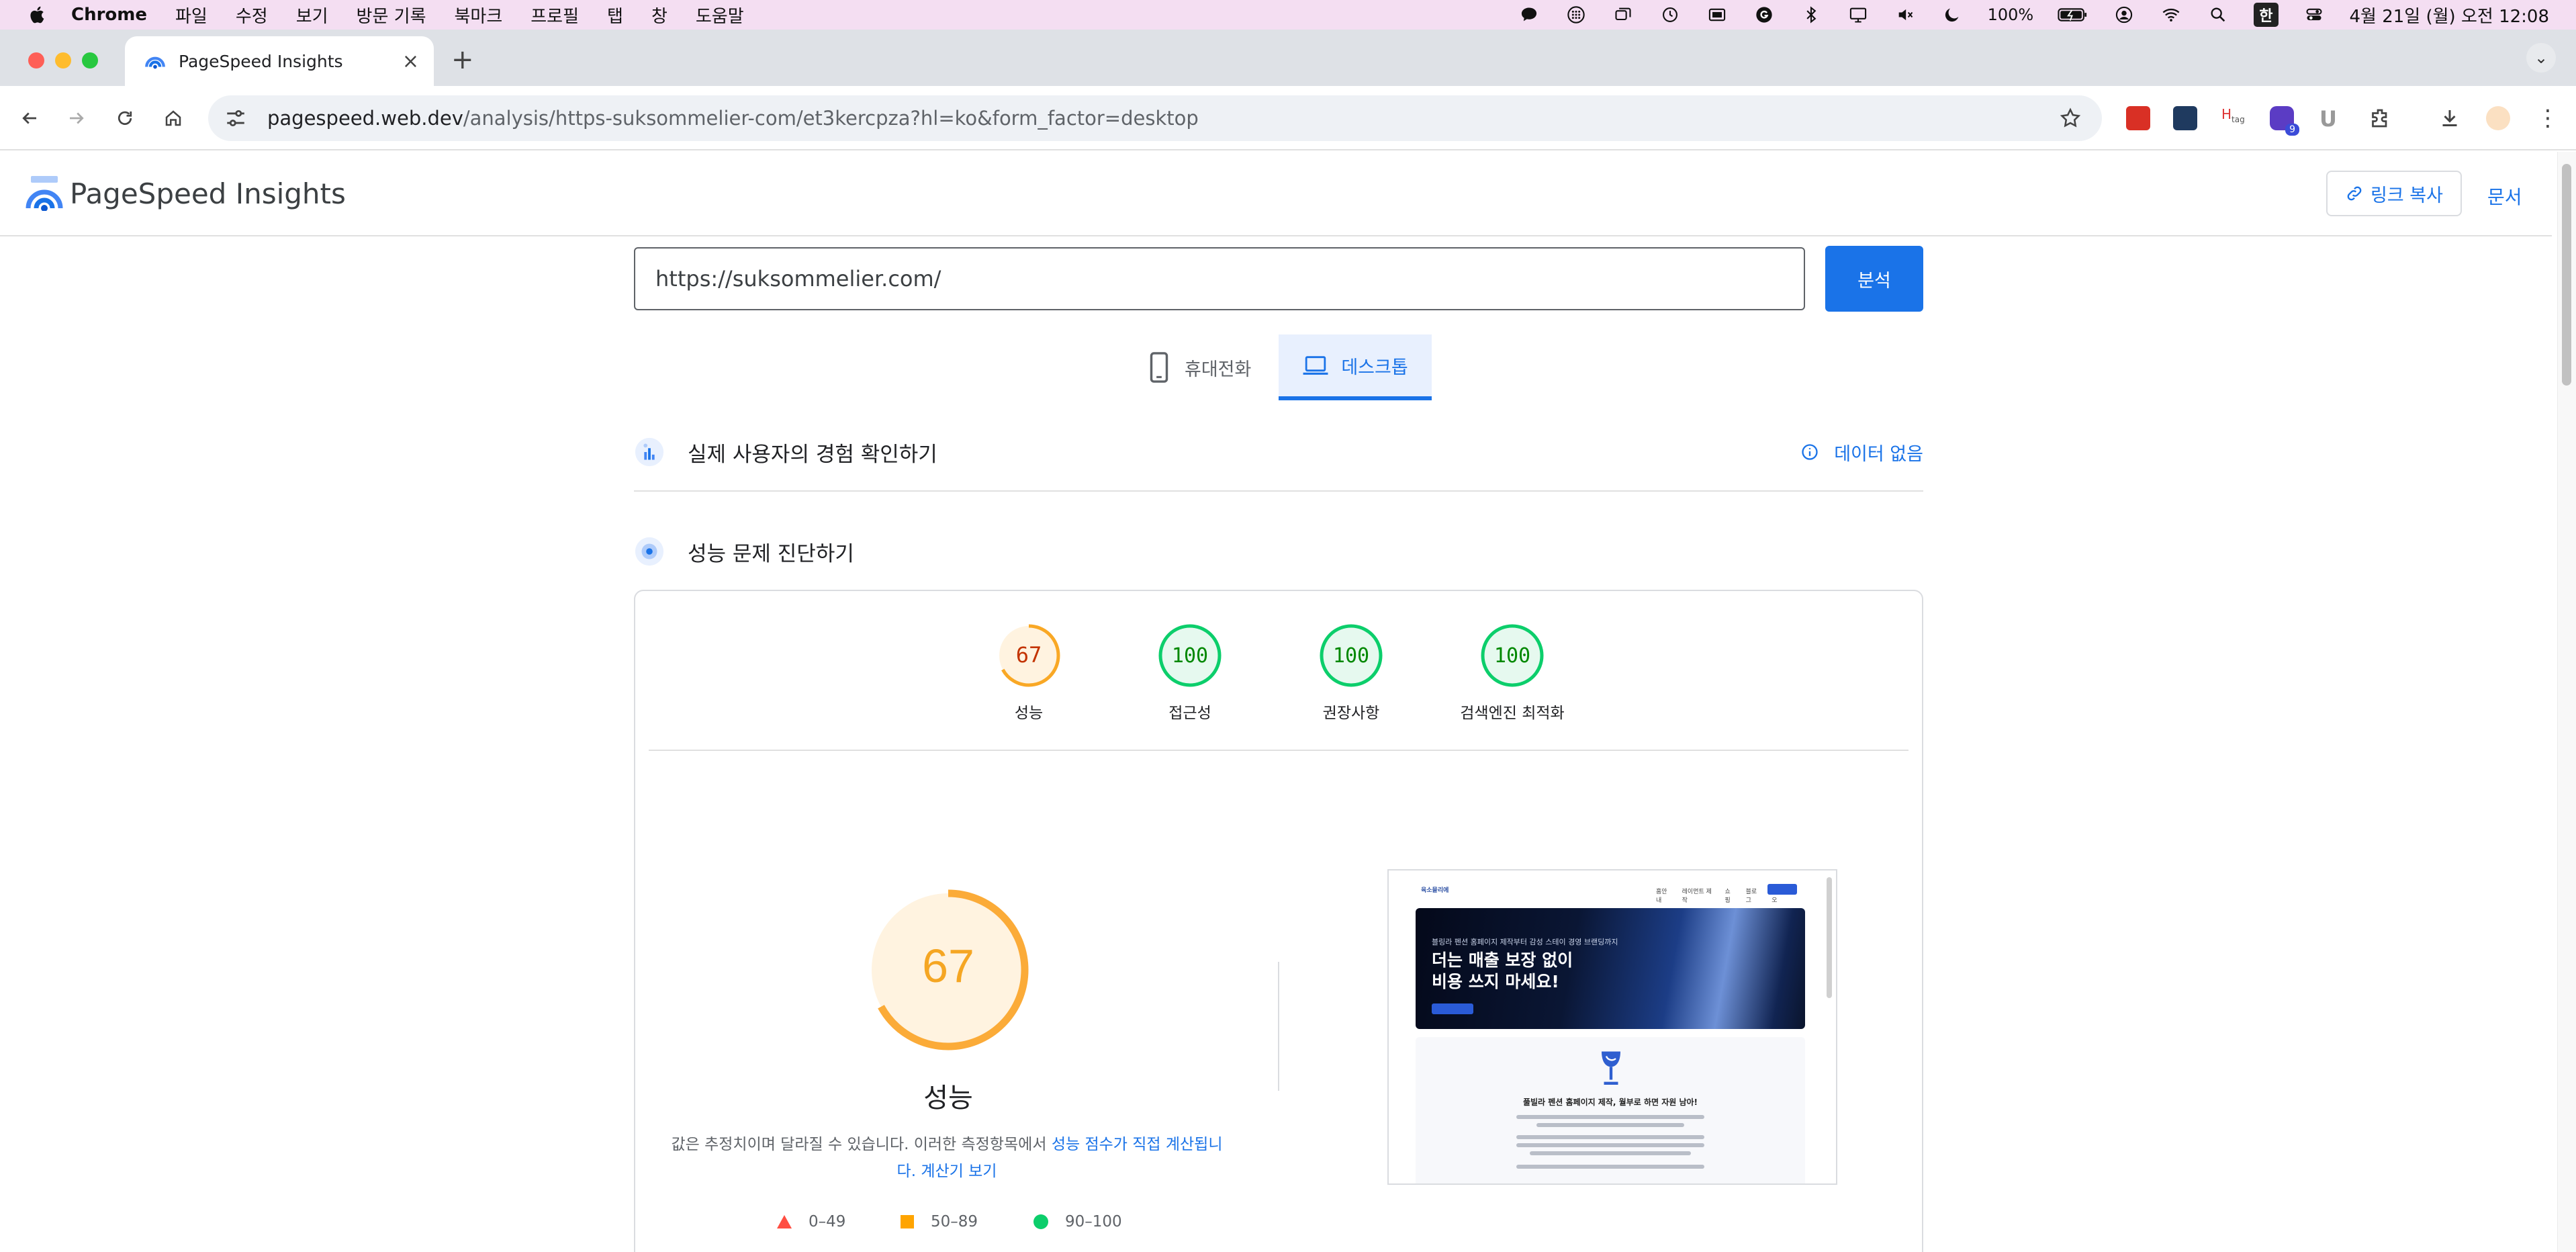 This screenshot has height=1252, width=2576. I want to click on gauges-divider, so click(1278, 751).